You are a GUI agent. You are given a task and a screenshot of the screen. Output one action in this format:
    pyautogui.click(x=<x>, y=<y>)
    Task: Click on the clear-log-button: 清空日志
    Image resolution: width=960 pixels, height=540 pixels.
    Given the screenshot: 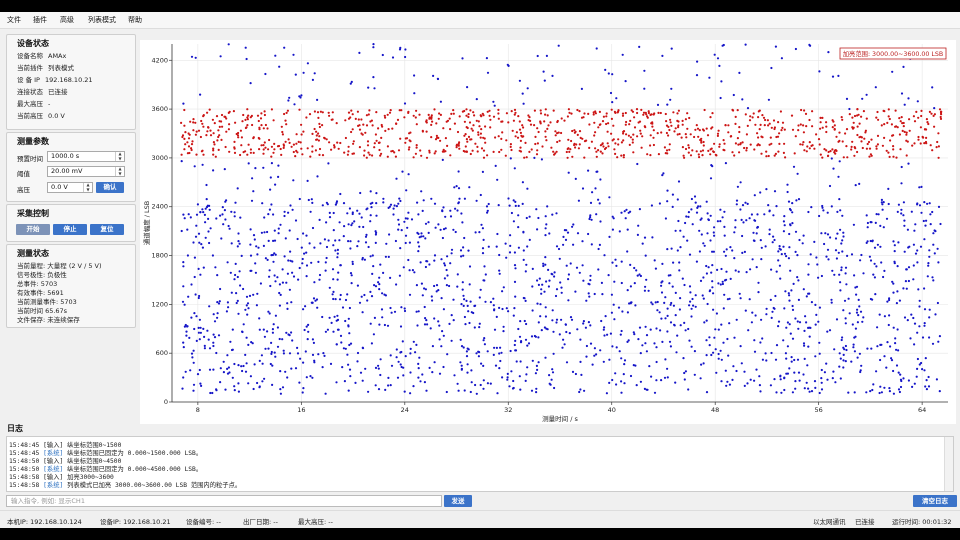 What is the action you would take?
    pyautogui.click(x=935, y=501)
    